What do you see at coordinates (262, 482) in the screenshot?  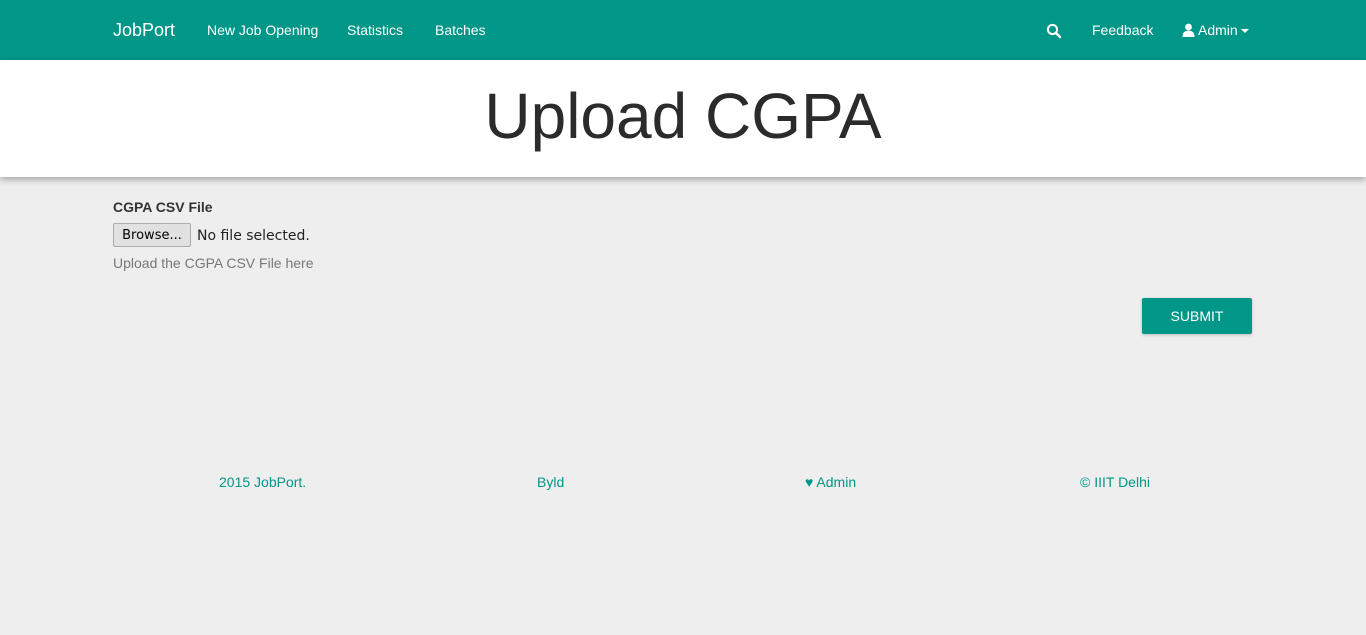 I see `footer-copyright-jobport: 2015 JobPort.` at bounding box center [262, 482].